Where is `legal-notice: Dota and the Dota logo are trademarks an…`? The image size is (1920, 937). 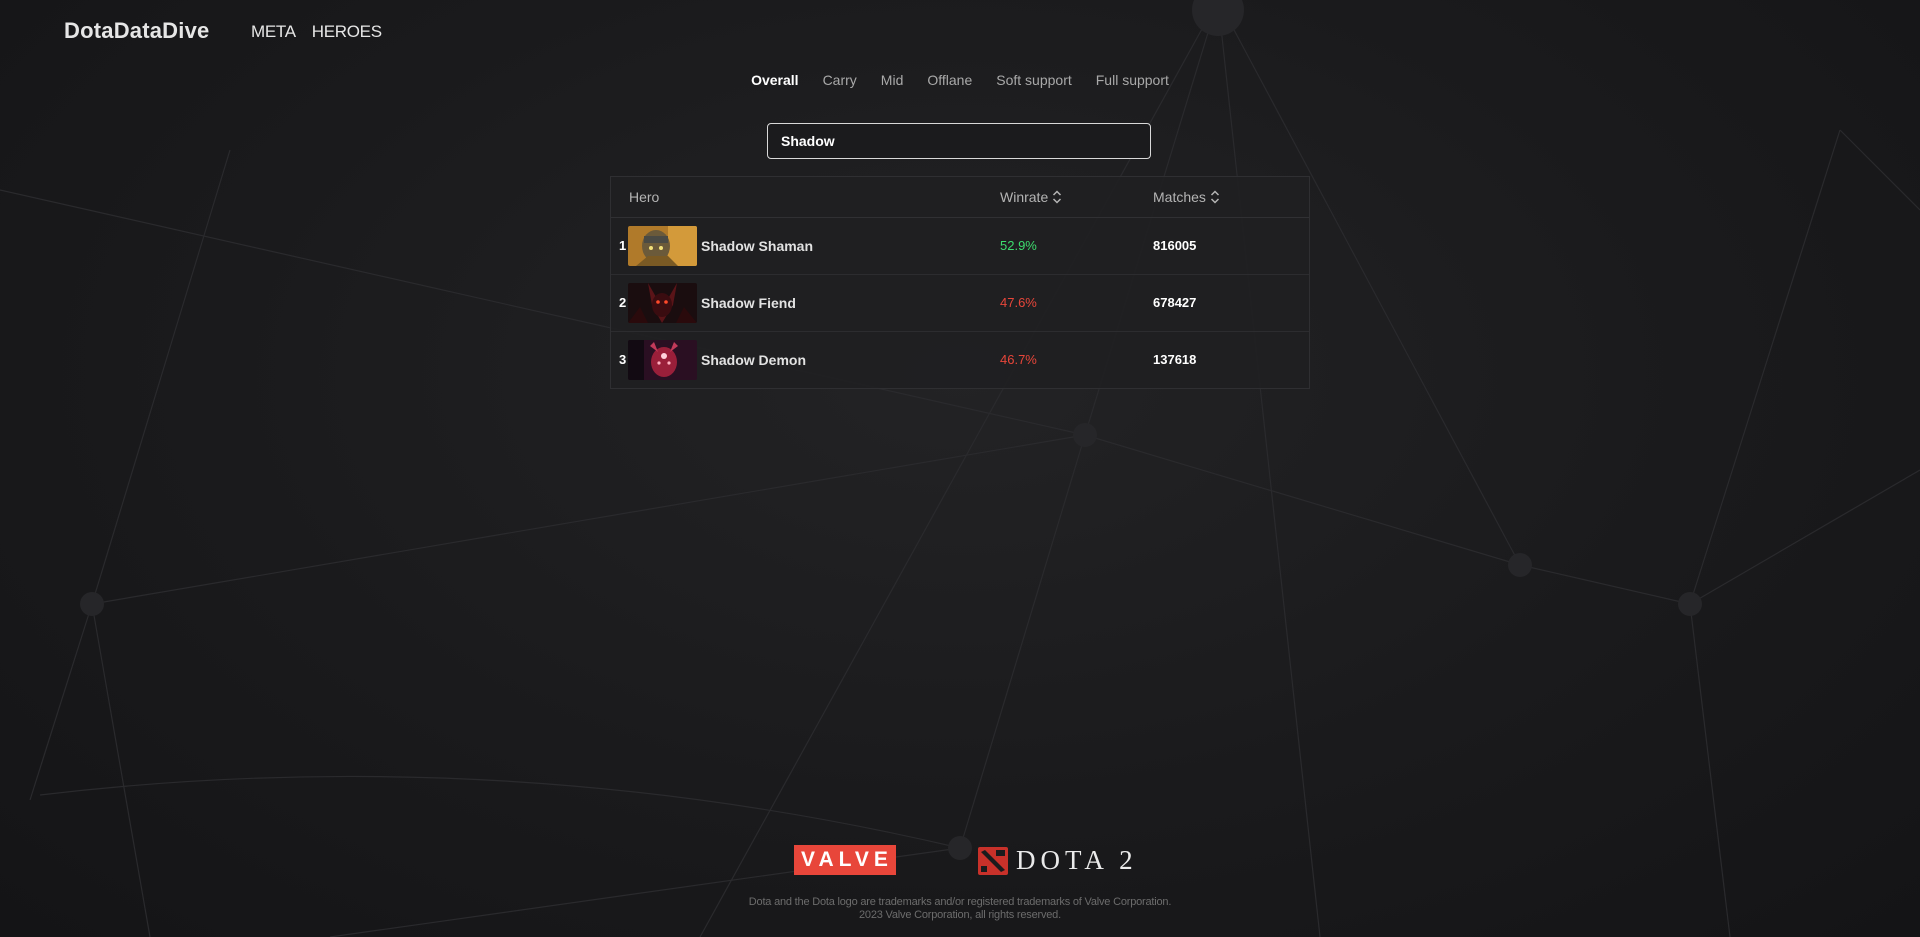 legal-notice: Dota and the Dota logo are trademarks an… is located at coordinates (960, 908).